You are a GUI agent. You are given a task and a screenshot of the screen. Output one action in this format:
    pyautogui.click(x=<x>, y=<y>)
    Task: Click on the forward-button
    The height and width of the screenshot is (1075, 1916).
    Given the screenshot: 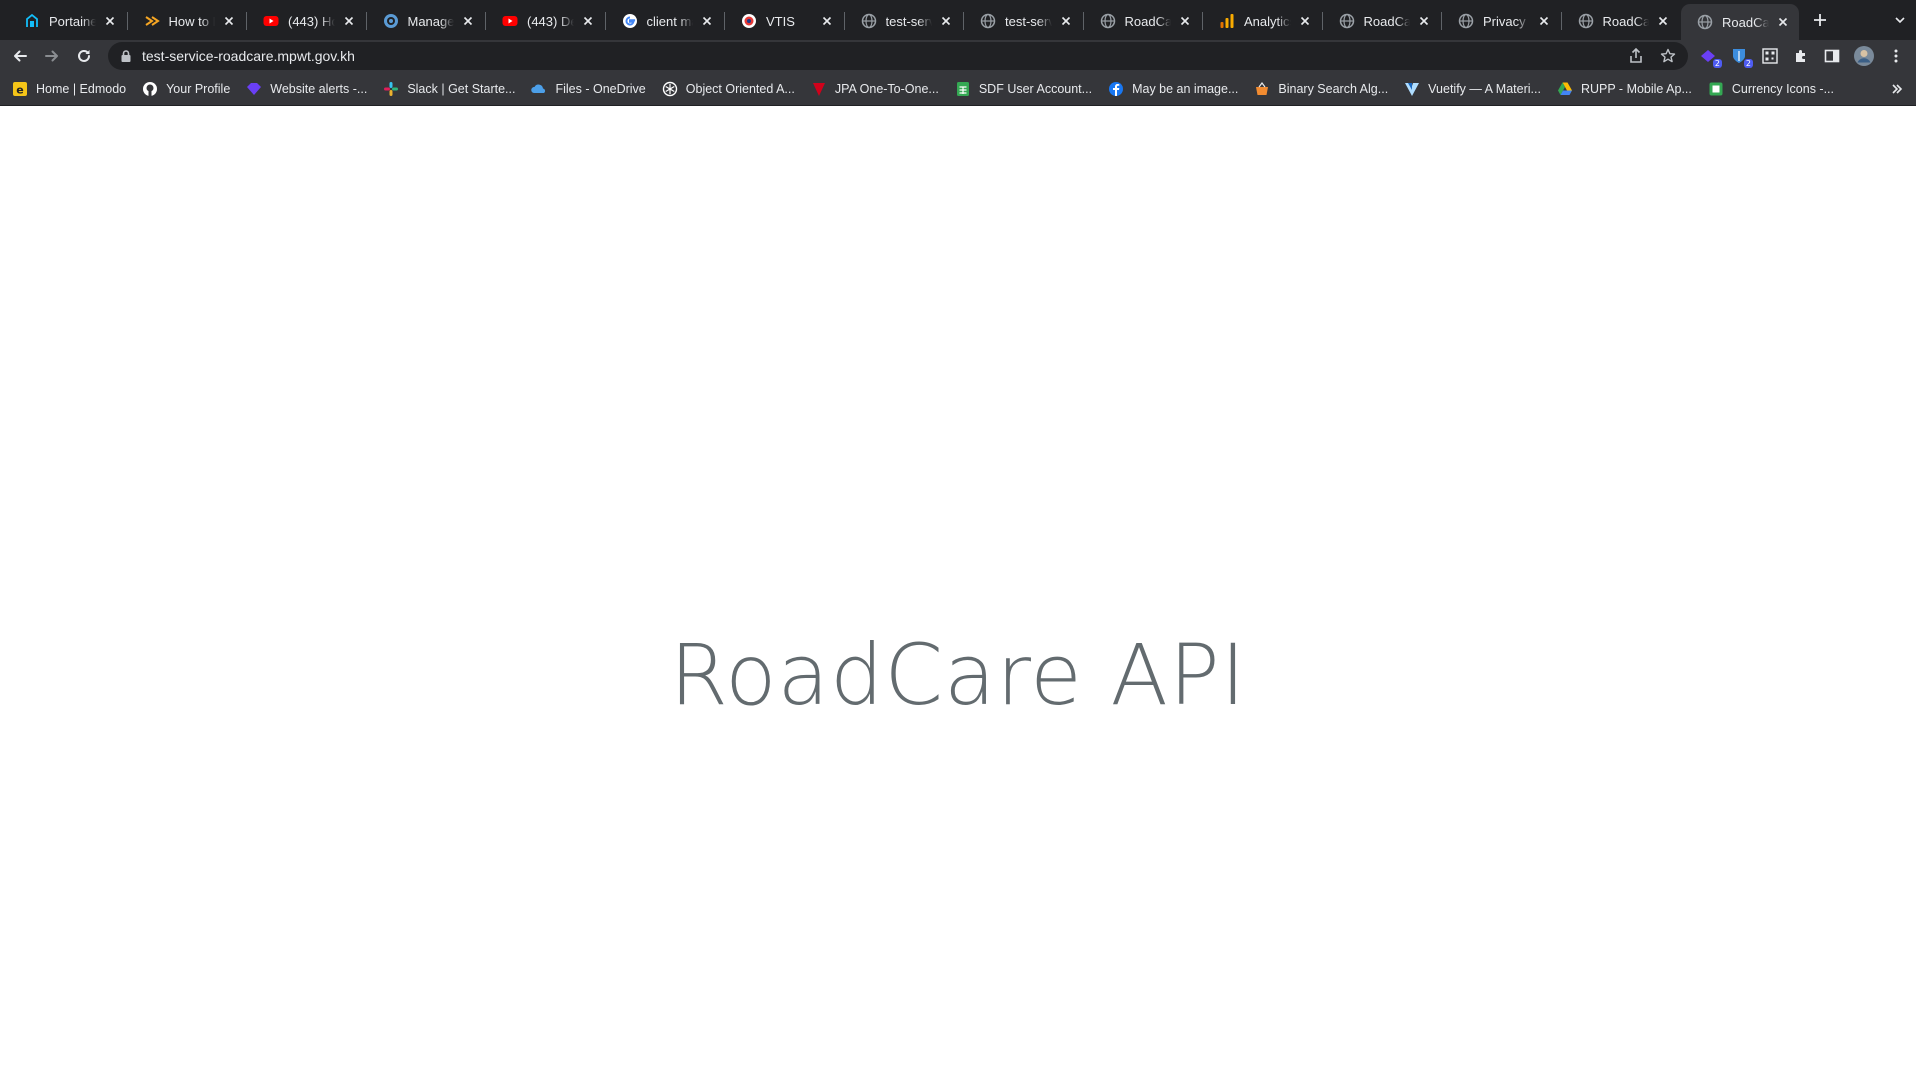 What is the action you would take?
    pyautogui.click(x=52, y=56)
    